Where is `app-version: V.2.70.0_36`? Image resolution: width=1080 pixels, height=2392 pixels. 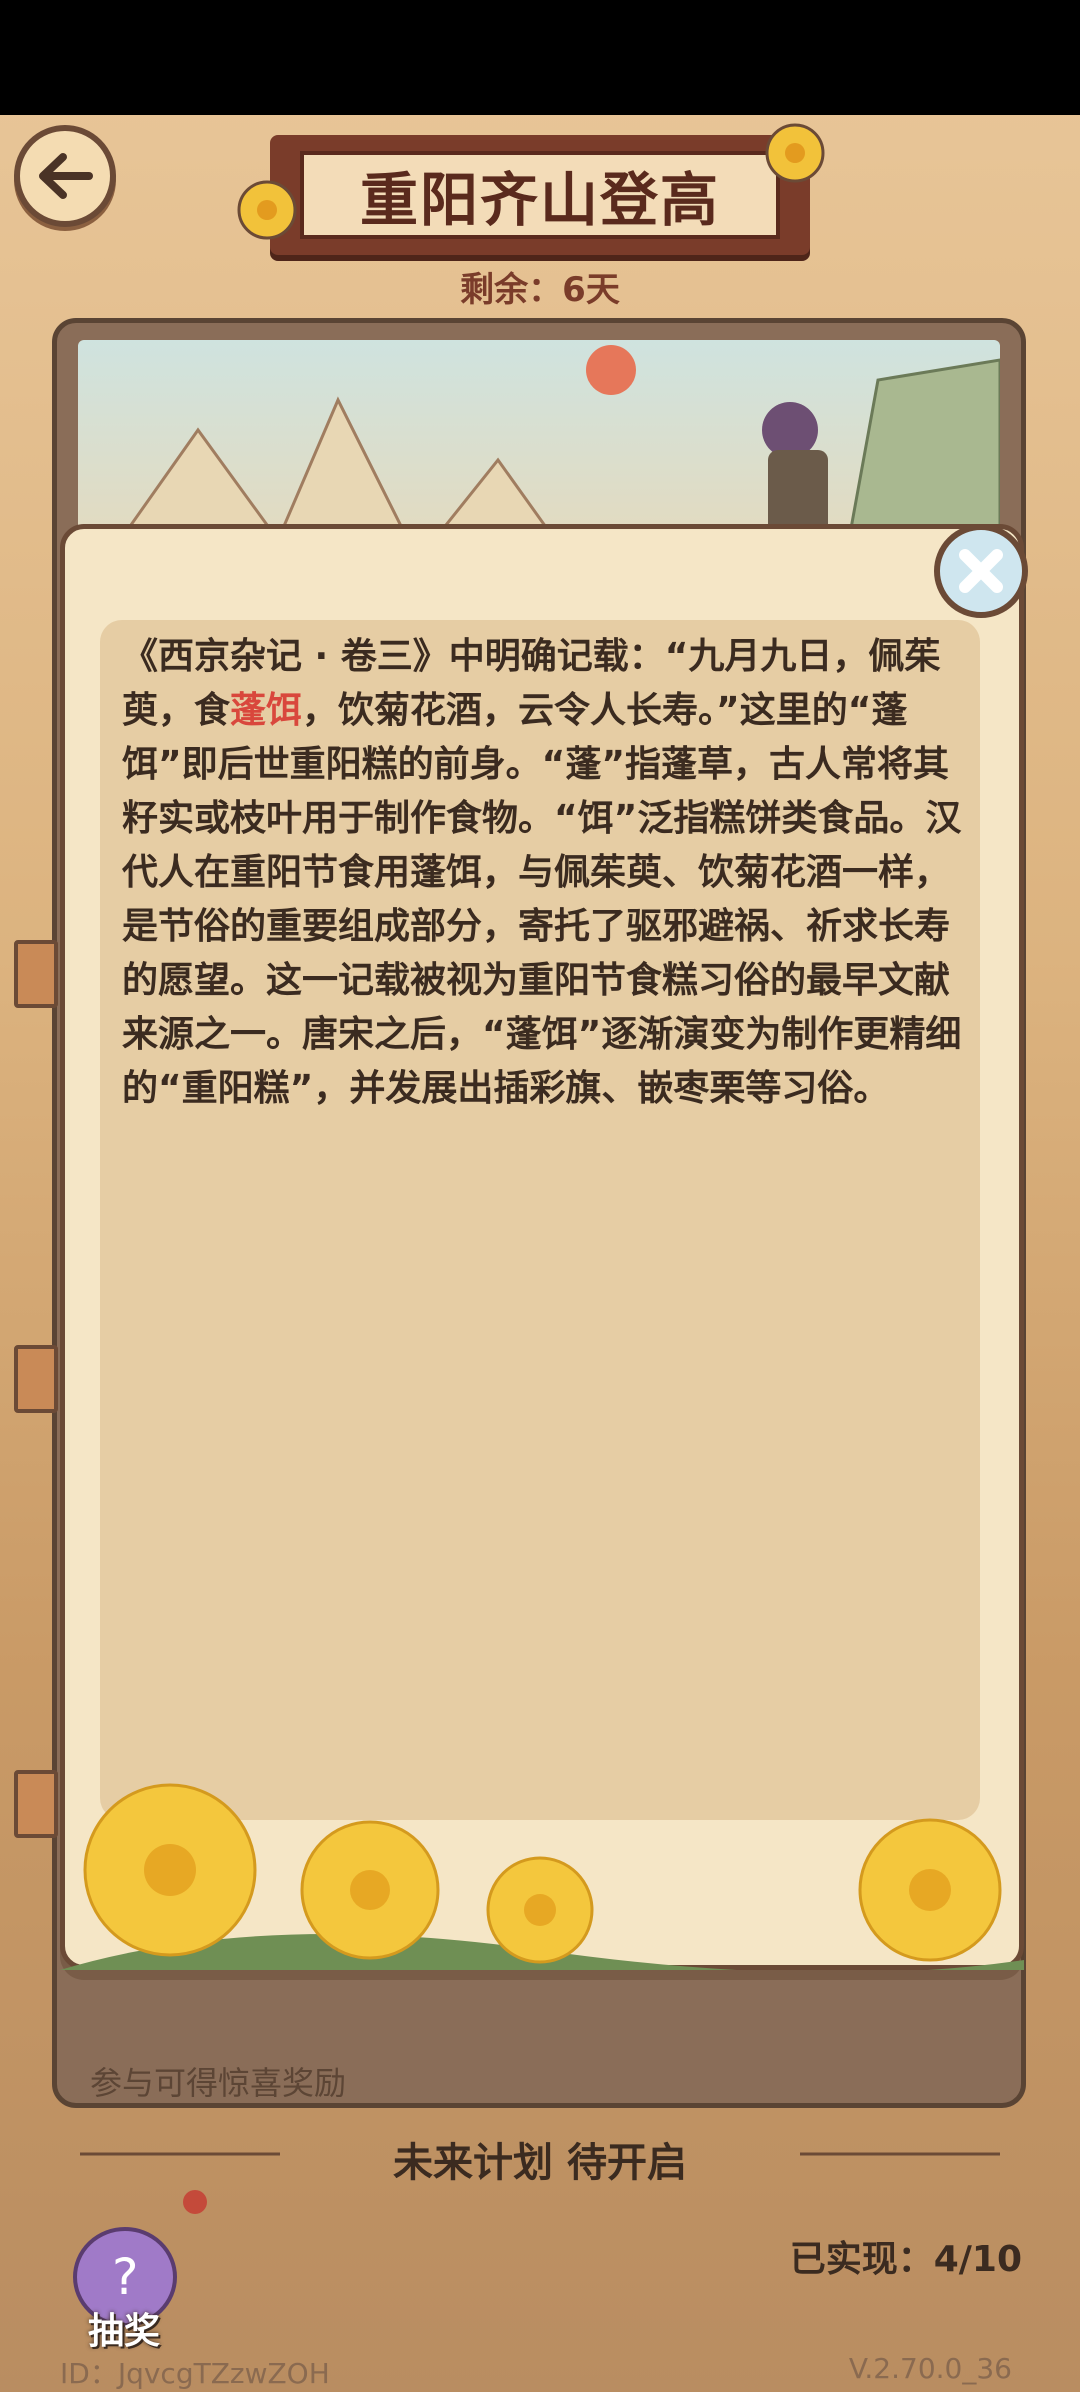 app-version: V.2.70.0_36 is located at coordinates (930, 2368).